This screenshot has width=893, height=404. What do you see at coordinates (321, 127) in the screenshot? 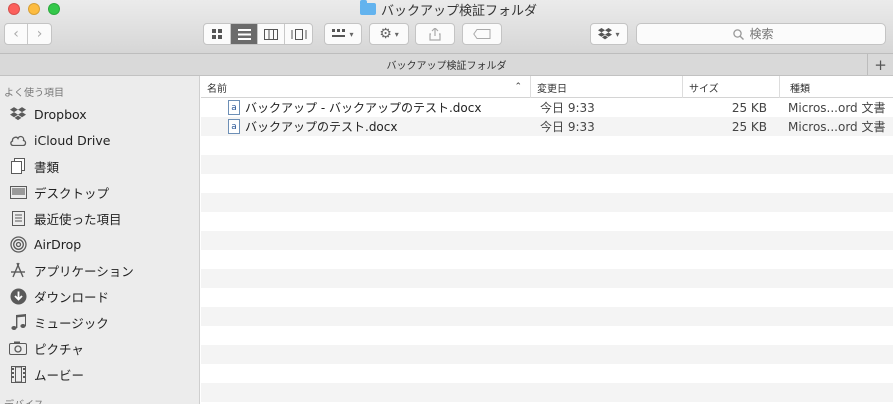
I see `file-name: バックアップのテスト.docx` at bounding box center [321, 127].